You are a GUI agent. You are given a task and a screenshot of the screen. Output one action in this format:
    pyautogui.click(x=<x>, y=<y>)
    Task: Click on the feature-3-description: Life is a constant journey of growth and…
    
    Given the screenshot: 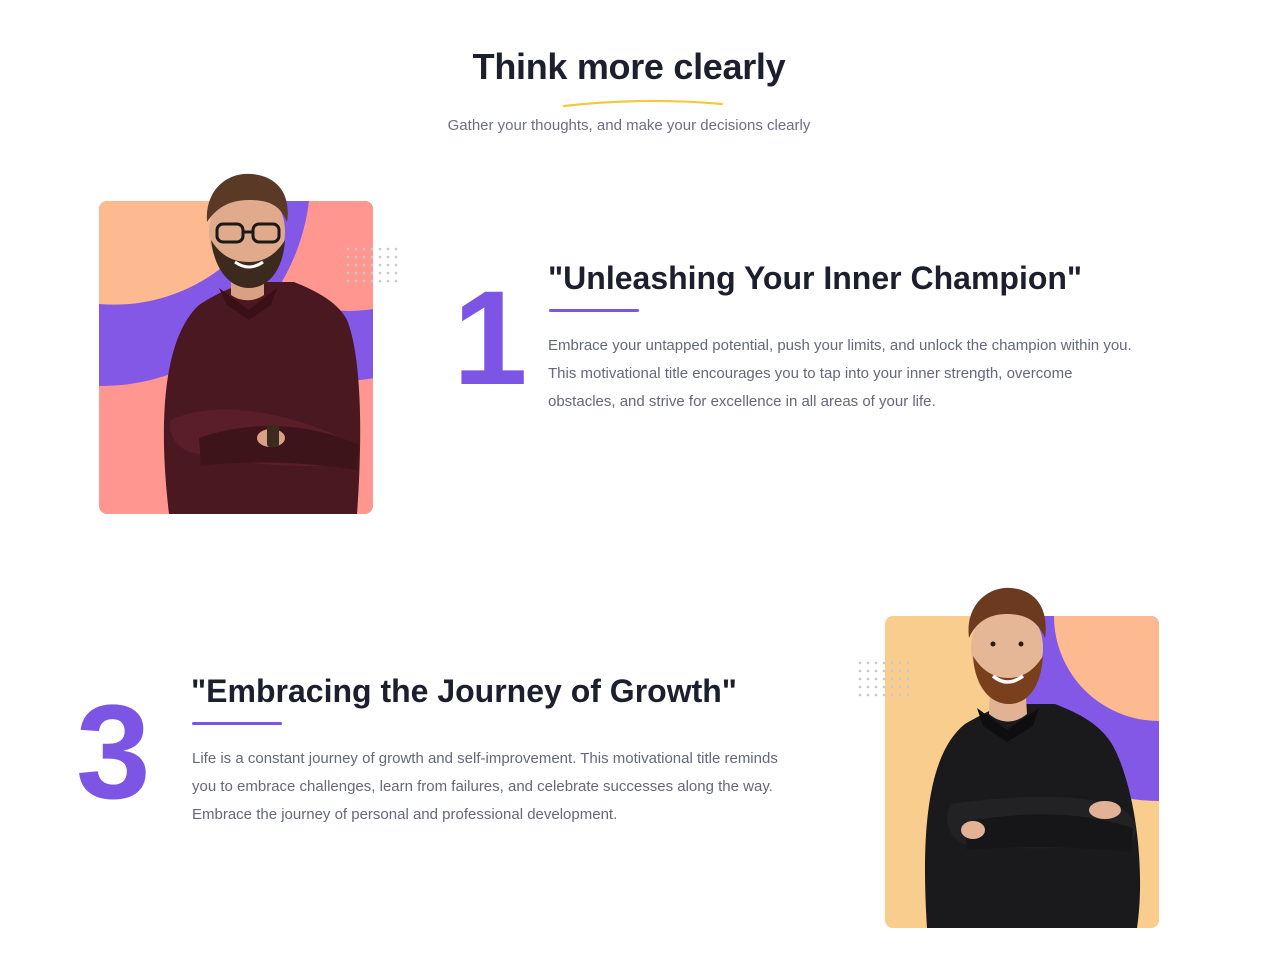 What is the action you would take?
    pyautogui.click(x=485, y=786)
    